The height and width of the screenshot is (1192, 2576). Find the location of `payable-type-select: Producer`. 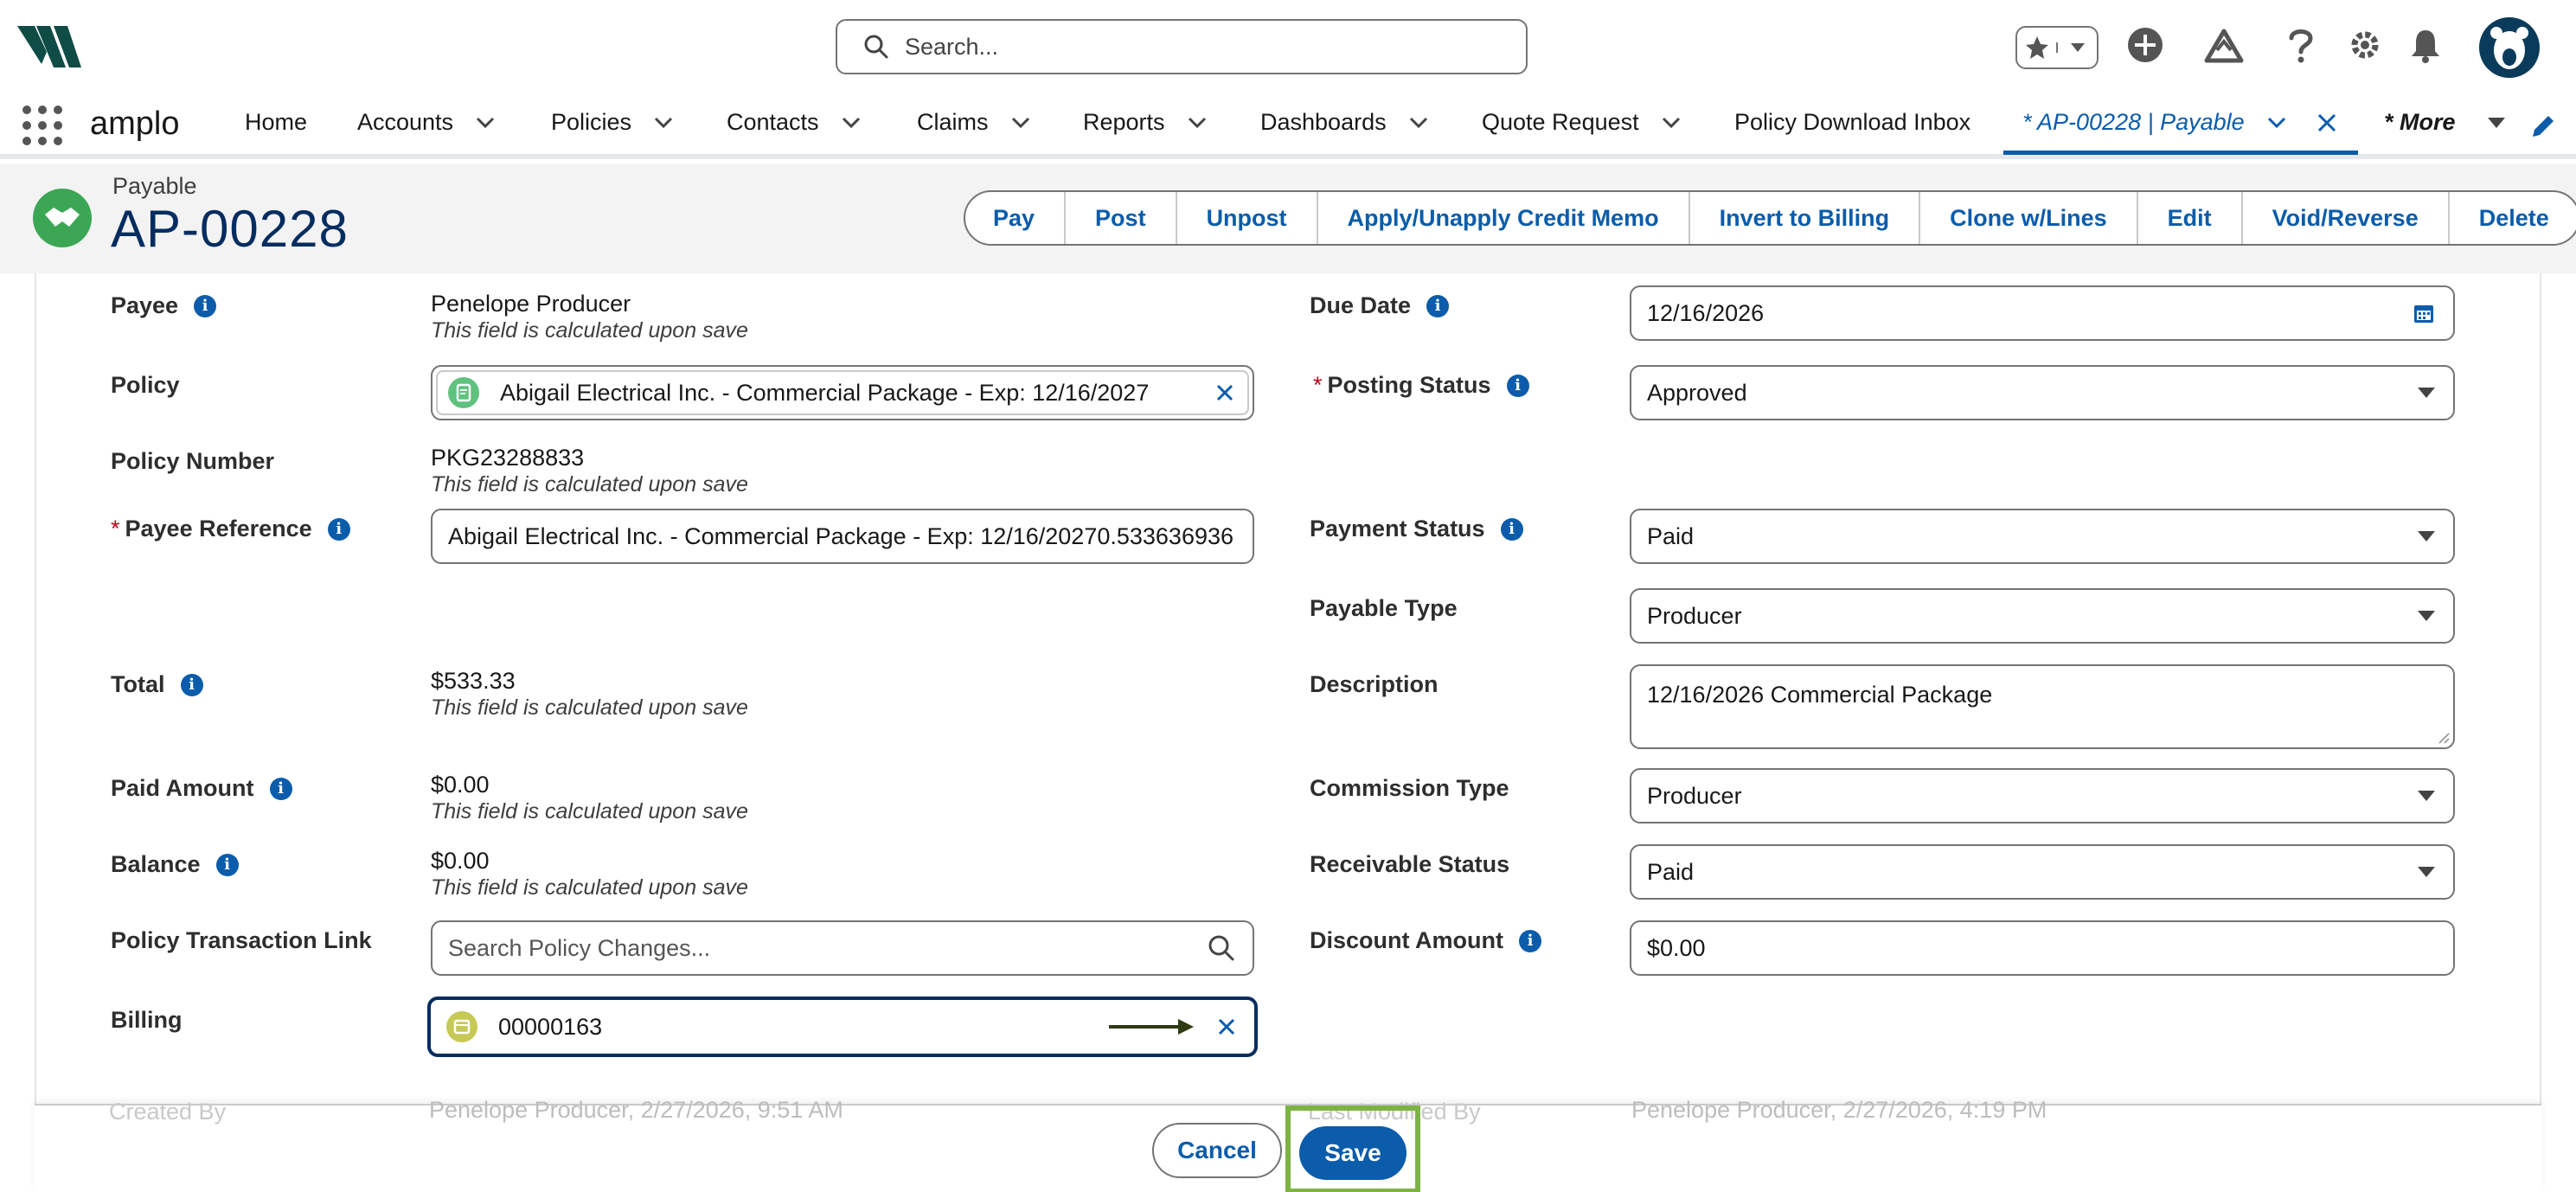

payable-type-select: Producer is located at coordinates (2042, 616).